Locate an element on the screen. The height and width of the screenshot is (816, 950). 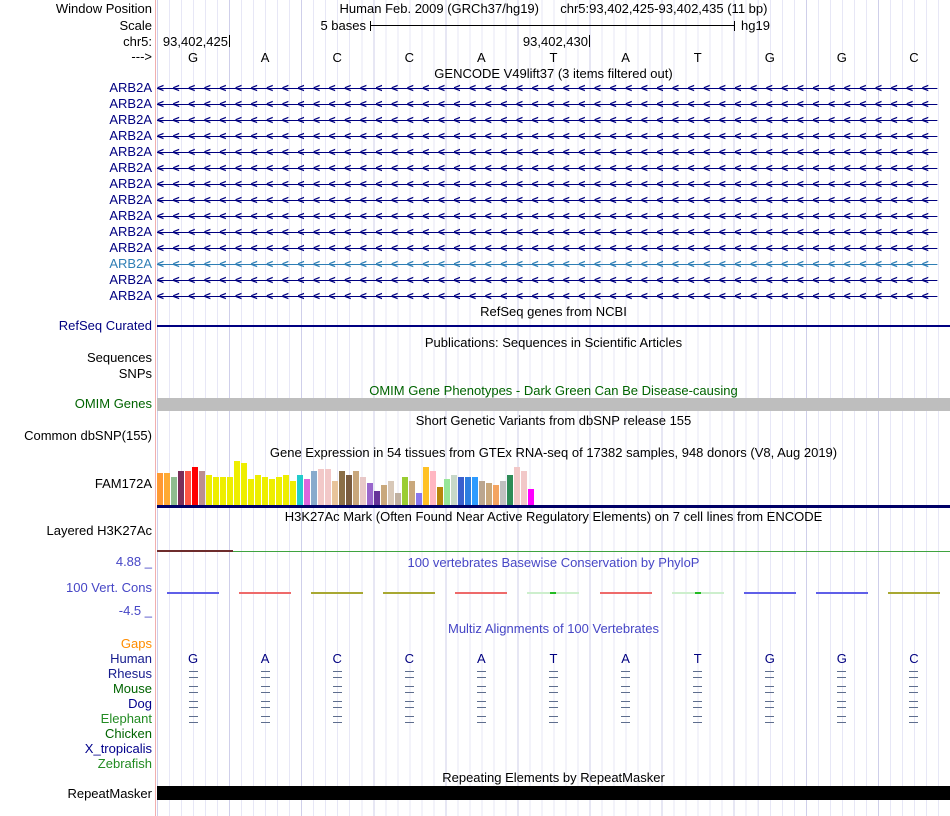
multiz-species-label: Elephant is located at coordinates (76, 719).